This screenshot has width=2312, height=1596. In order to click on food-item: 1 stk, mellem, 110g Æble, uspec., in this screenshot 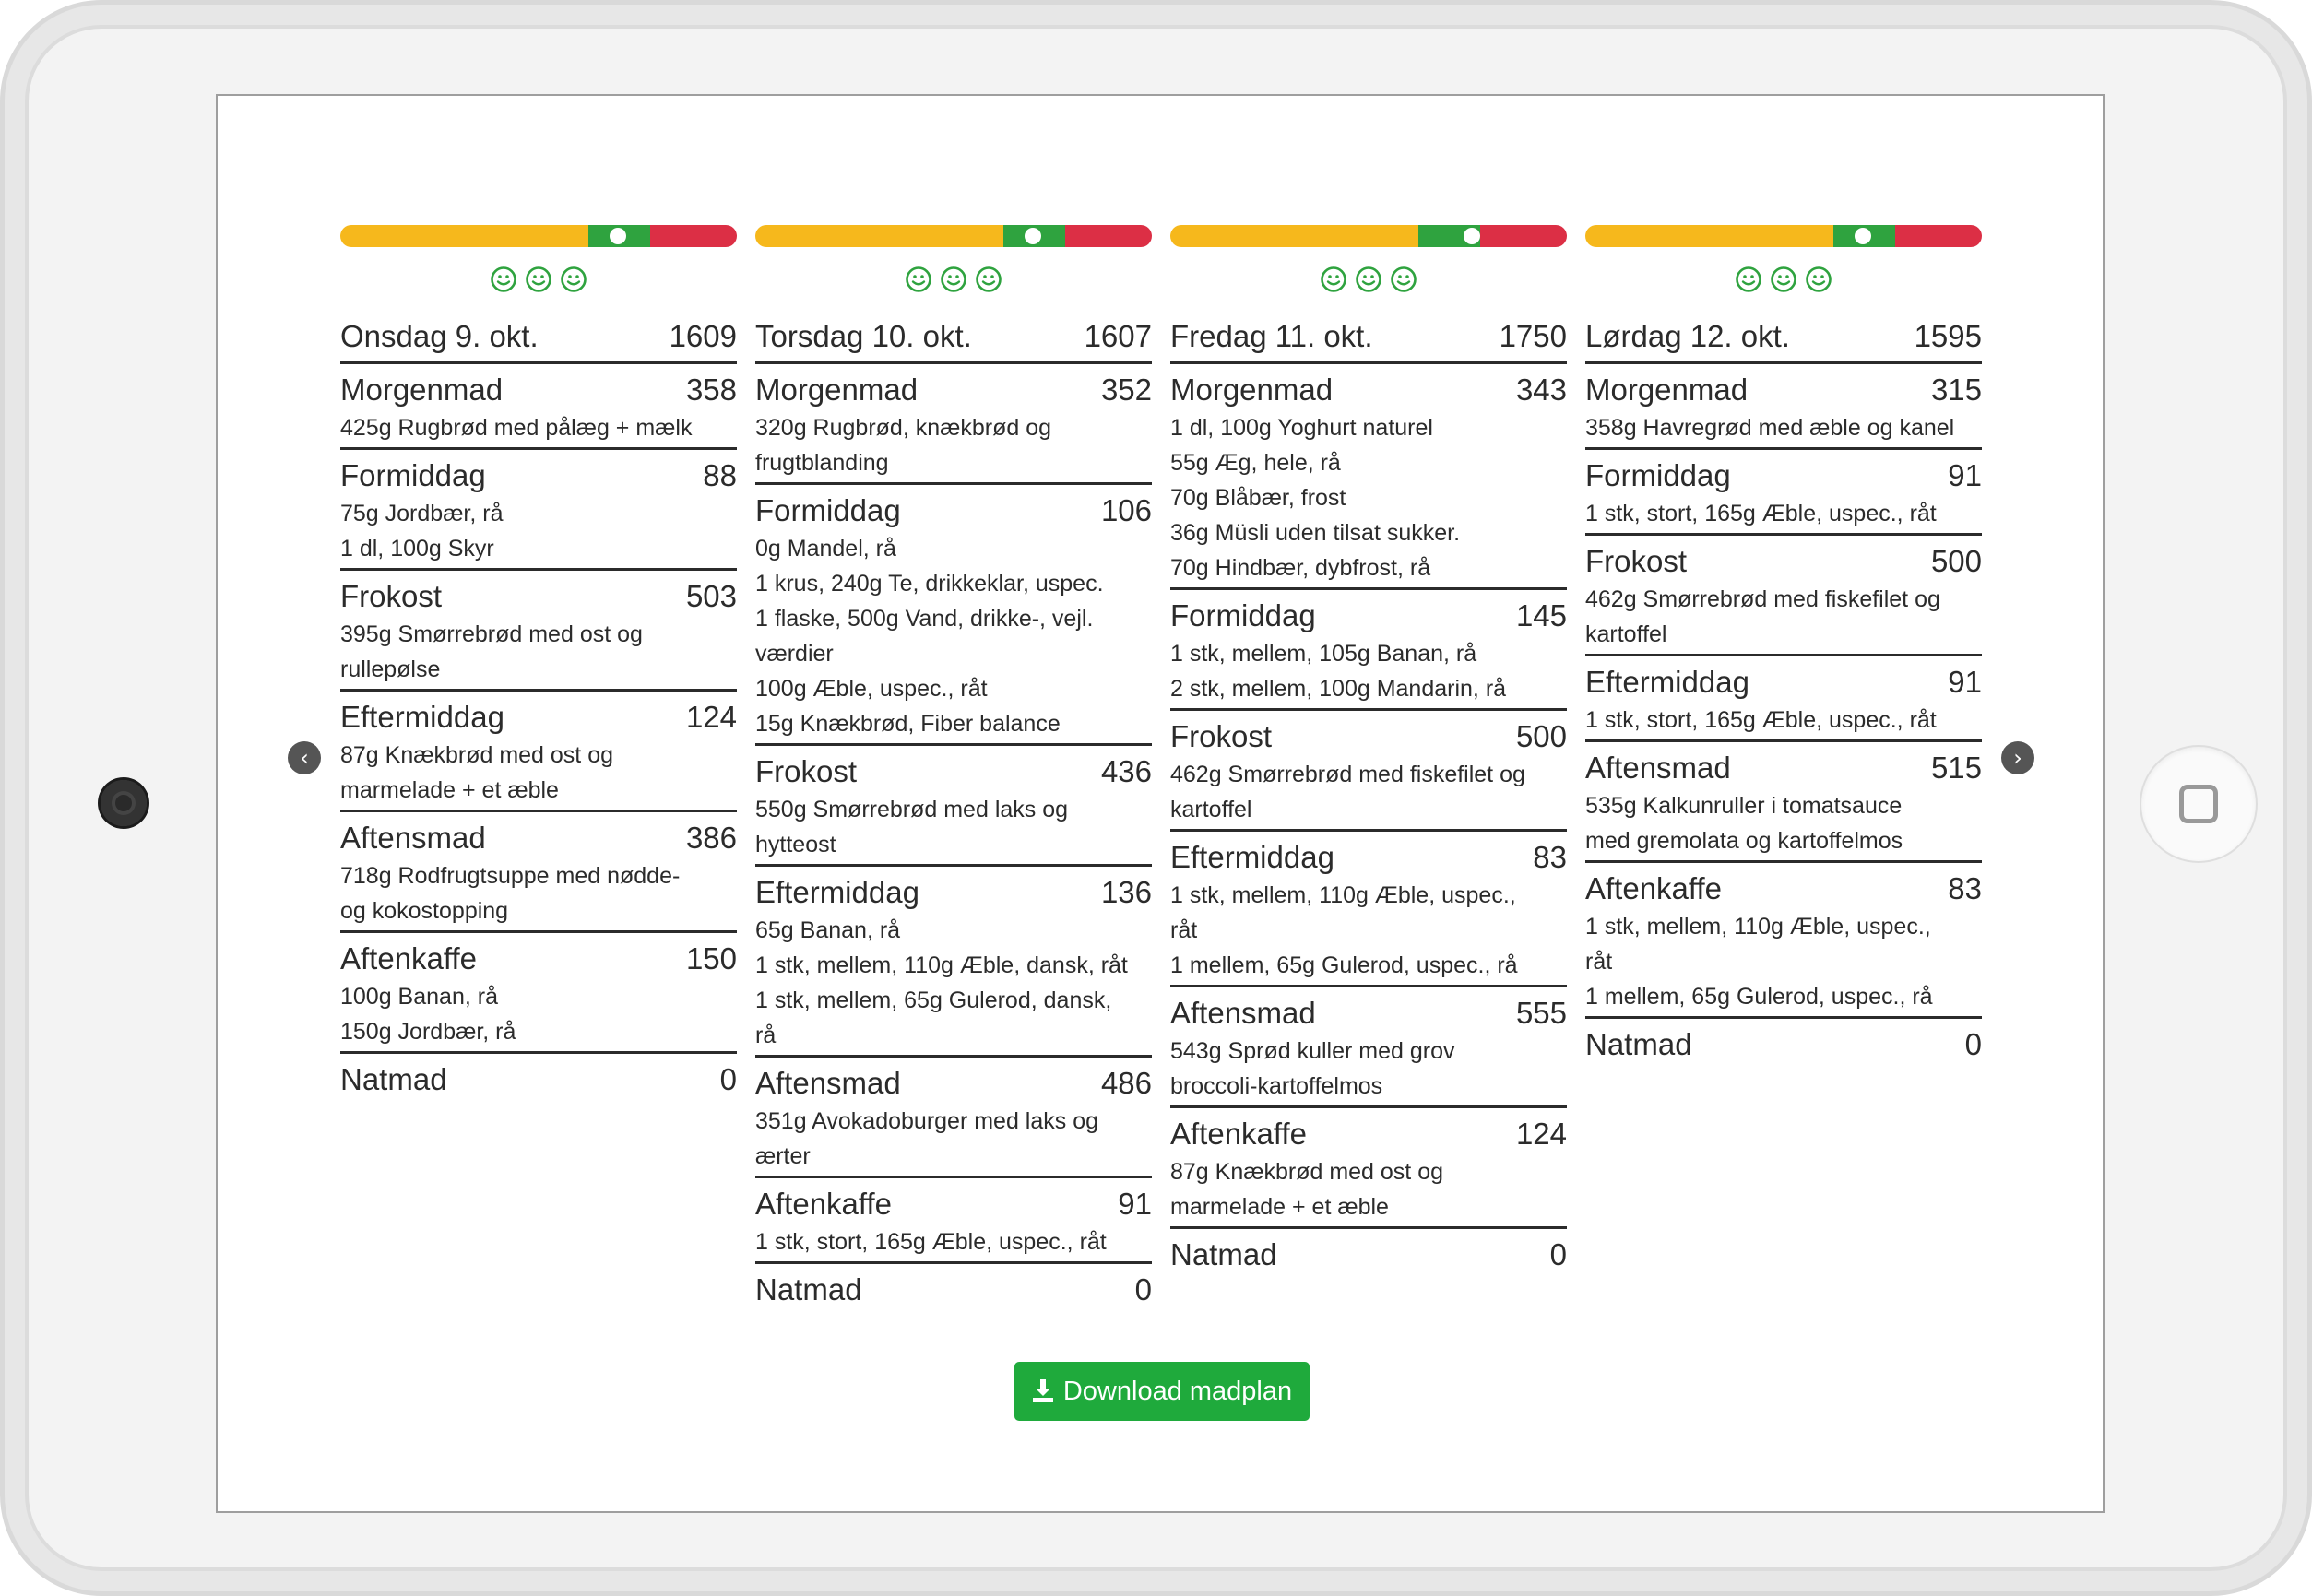, I will do `click(1758, 927)`.